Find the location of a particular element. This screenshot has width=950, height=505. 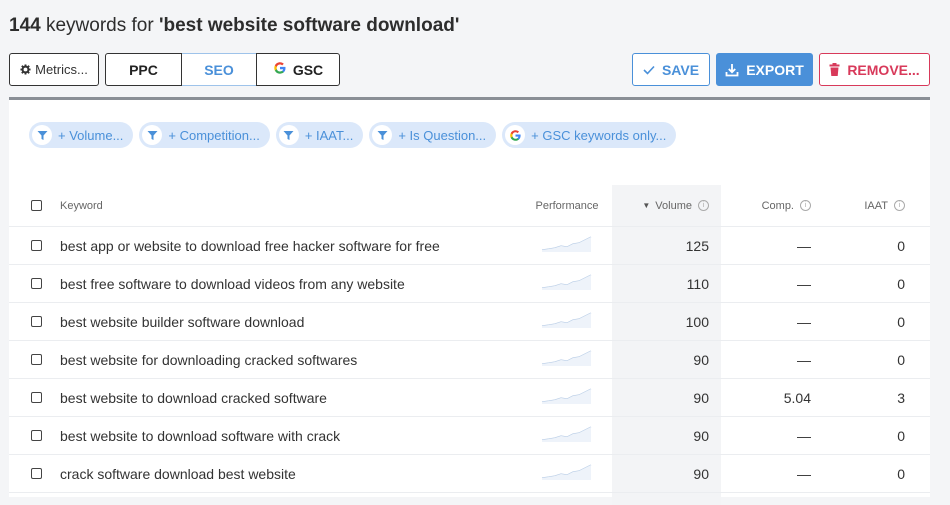

select-all-checkbox is located at coordinates (36, 205).